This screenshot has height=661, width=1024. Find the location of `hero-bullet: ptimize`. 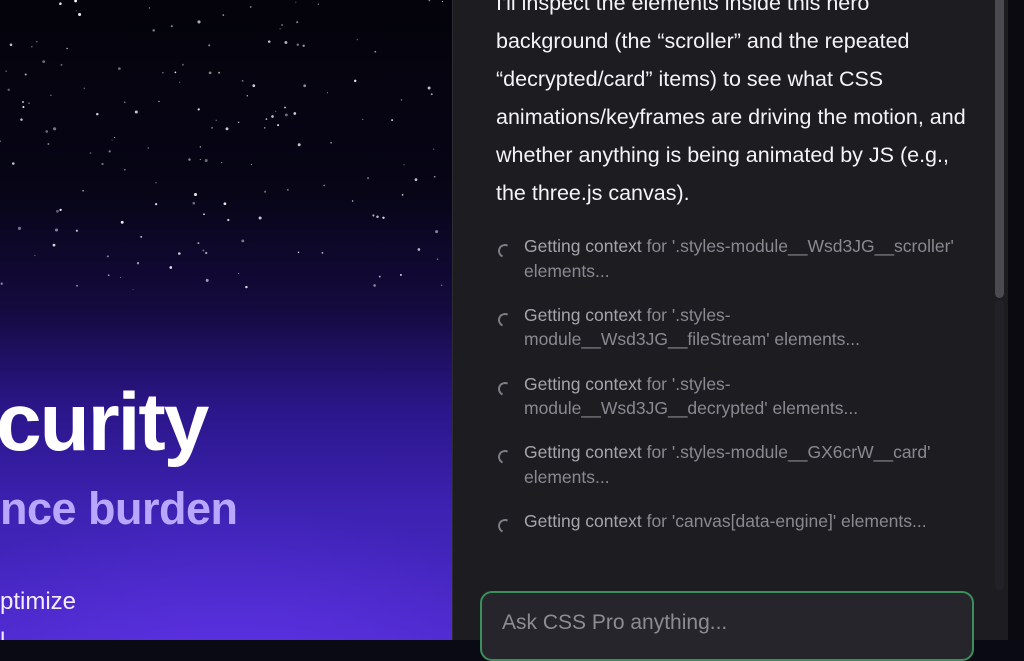

hero-bullet: ptimize is located at coordinates (38, 601).